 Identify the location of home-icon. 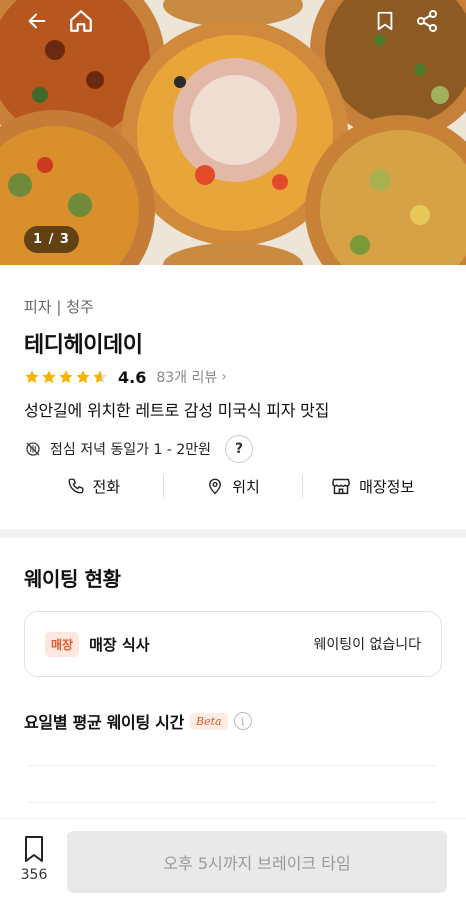
(81, 21).